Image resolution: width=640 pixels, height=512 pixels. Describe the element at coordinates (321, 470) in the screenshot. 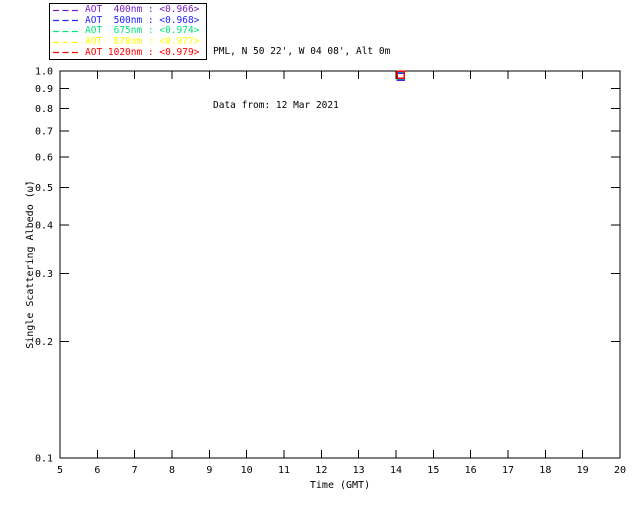

I see `x-tick-label: 12` at that location.